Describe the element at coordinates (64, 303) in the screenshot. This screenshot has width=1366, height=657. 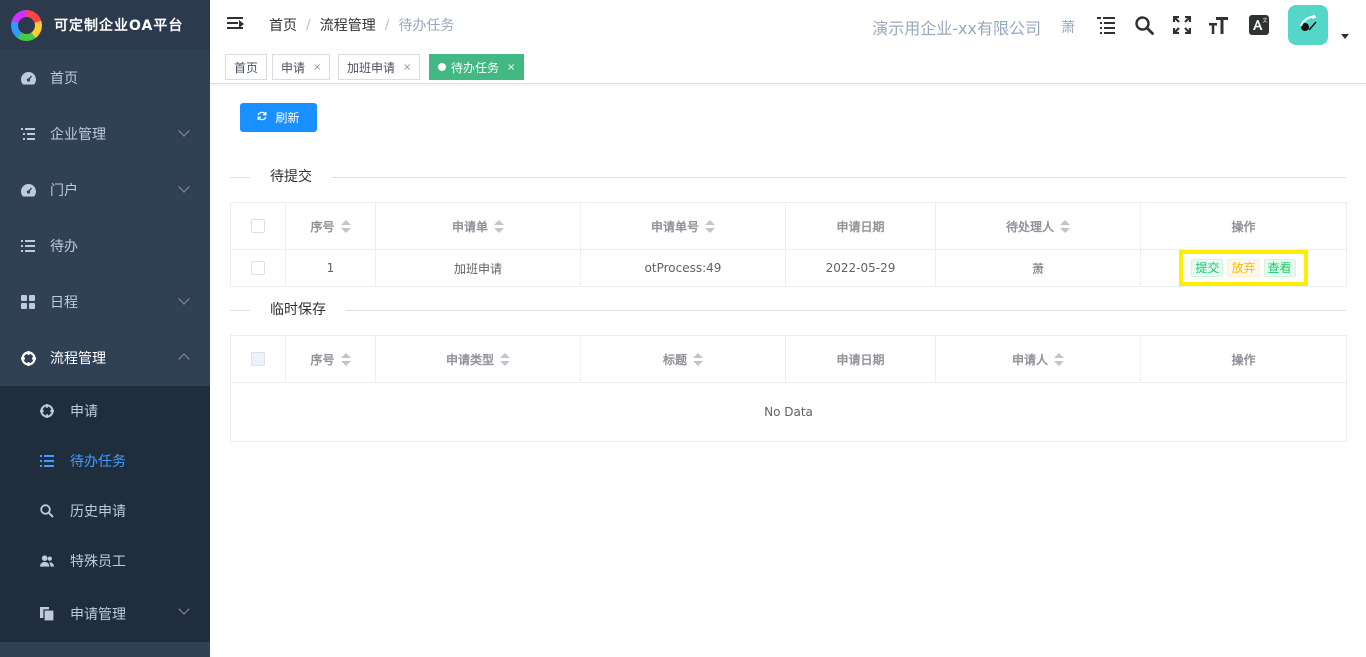
I see `sidebar-item-label: 日程` at that location.